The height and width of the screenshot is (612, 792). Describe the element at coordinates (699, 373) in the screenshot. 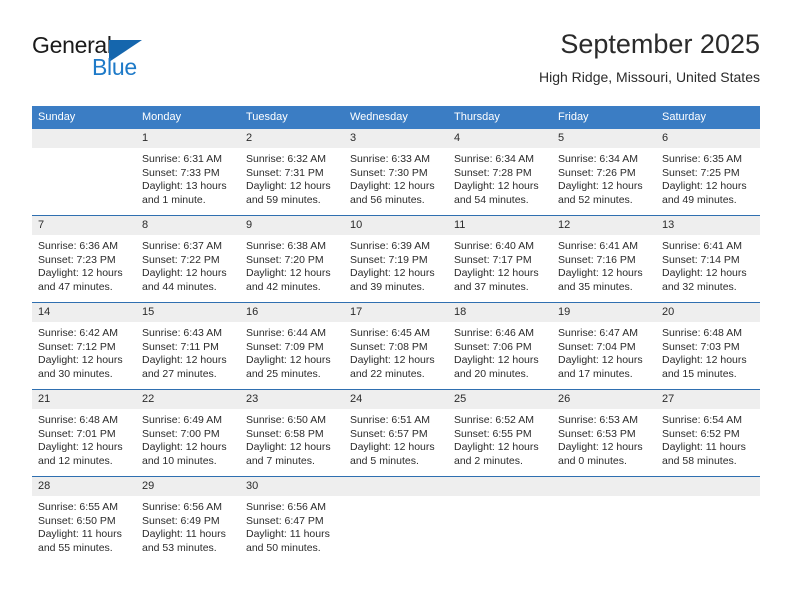

I see `daylight-text-line2: and 15 minutes.` at that location.